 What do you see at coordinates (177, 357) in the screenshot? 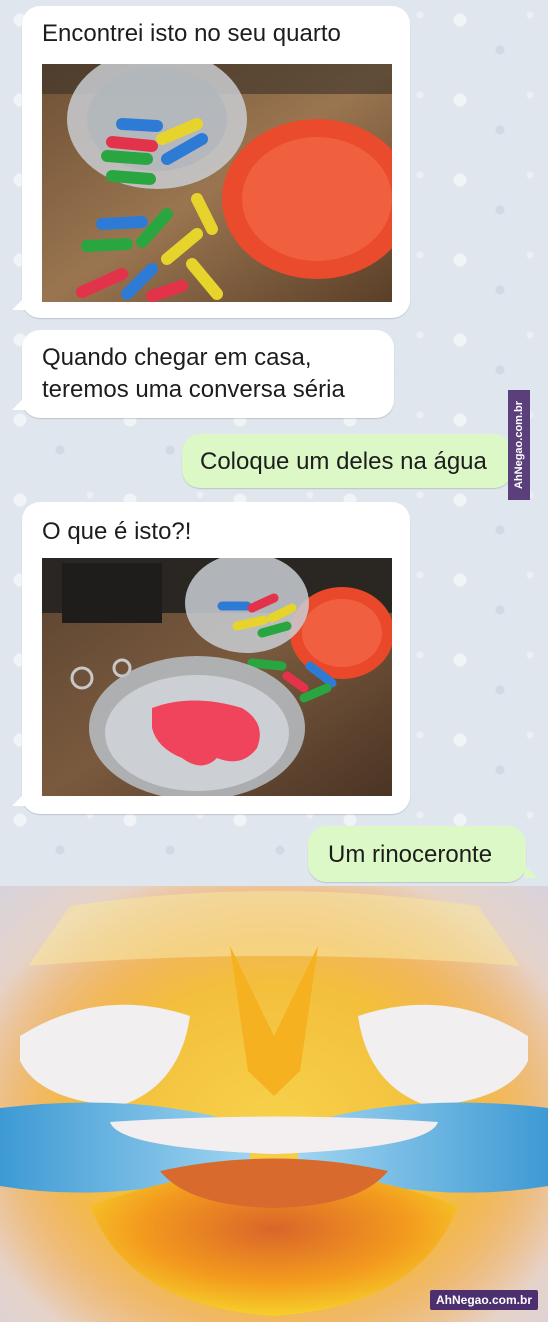
I see `message-text-line-1: Quando chegar em casa,` at bounding box center [177, 357].